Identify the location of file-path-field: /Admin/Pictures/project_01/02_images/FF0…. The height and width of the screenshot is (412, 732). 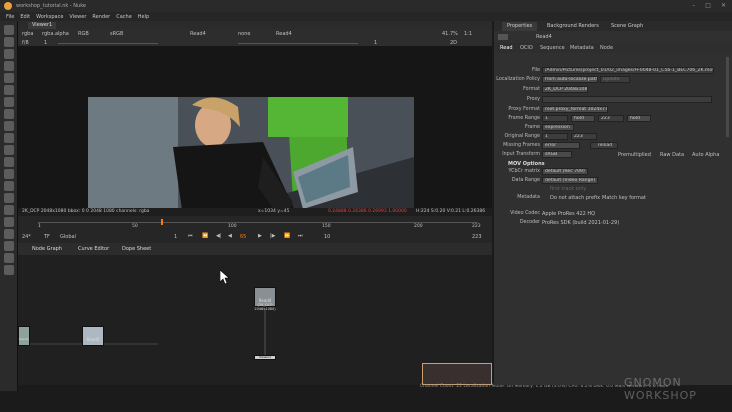
(628, 70).